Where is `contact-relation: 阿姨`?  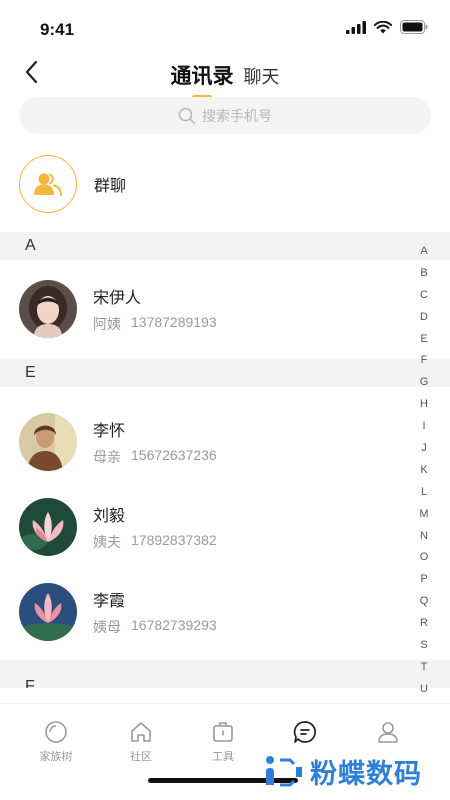
contact-relation: 阿姨 is located at coordinates (107, 324).